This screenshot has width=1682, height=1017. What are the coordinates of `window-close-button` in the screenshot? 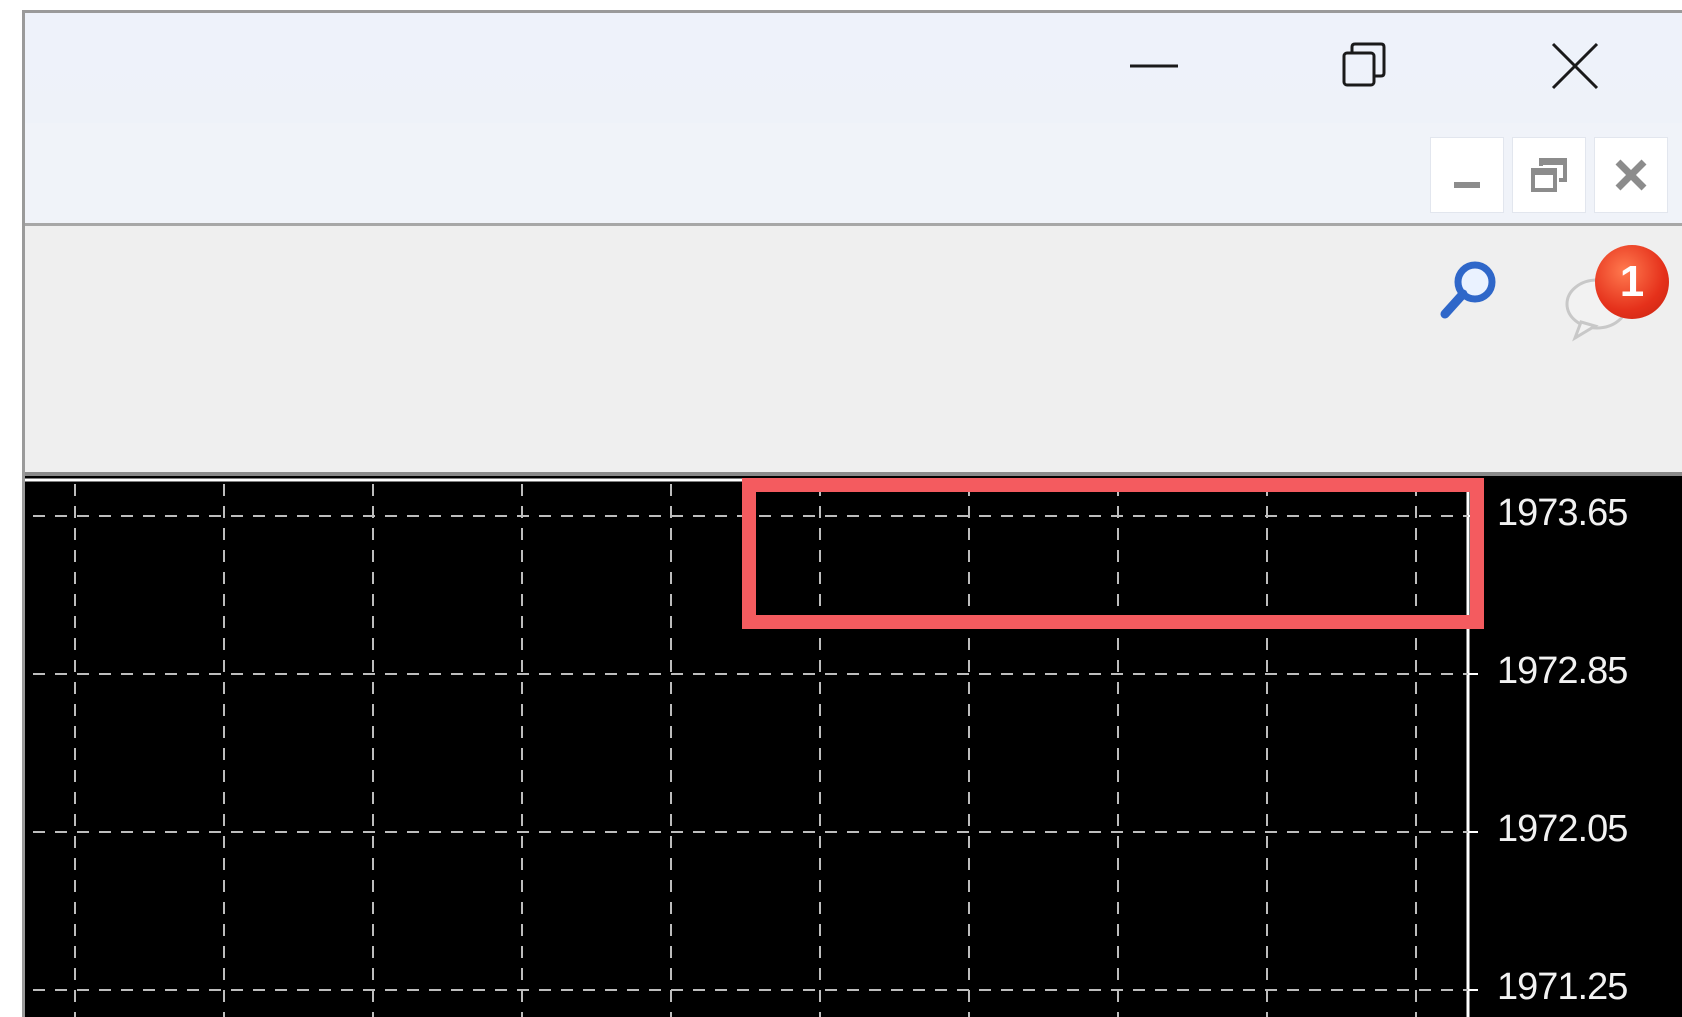 It's located at (1575, 66).